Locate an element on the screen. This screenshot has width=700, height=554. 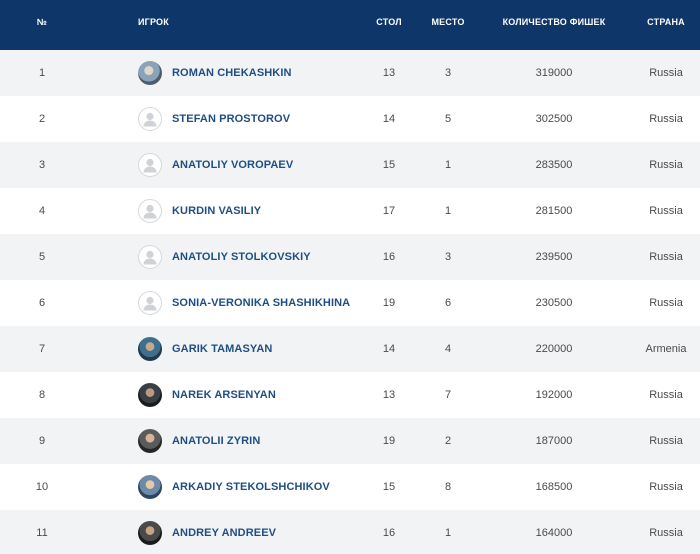
country: Armenia is located at coordinates (666, 349).